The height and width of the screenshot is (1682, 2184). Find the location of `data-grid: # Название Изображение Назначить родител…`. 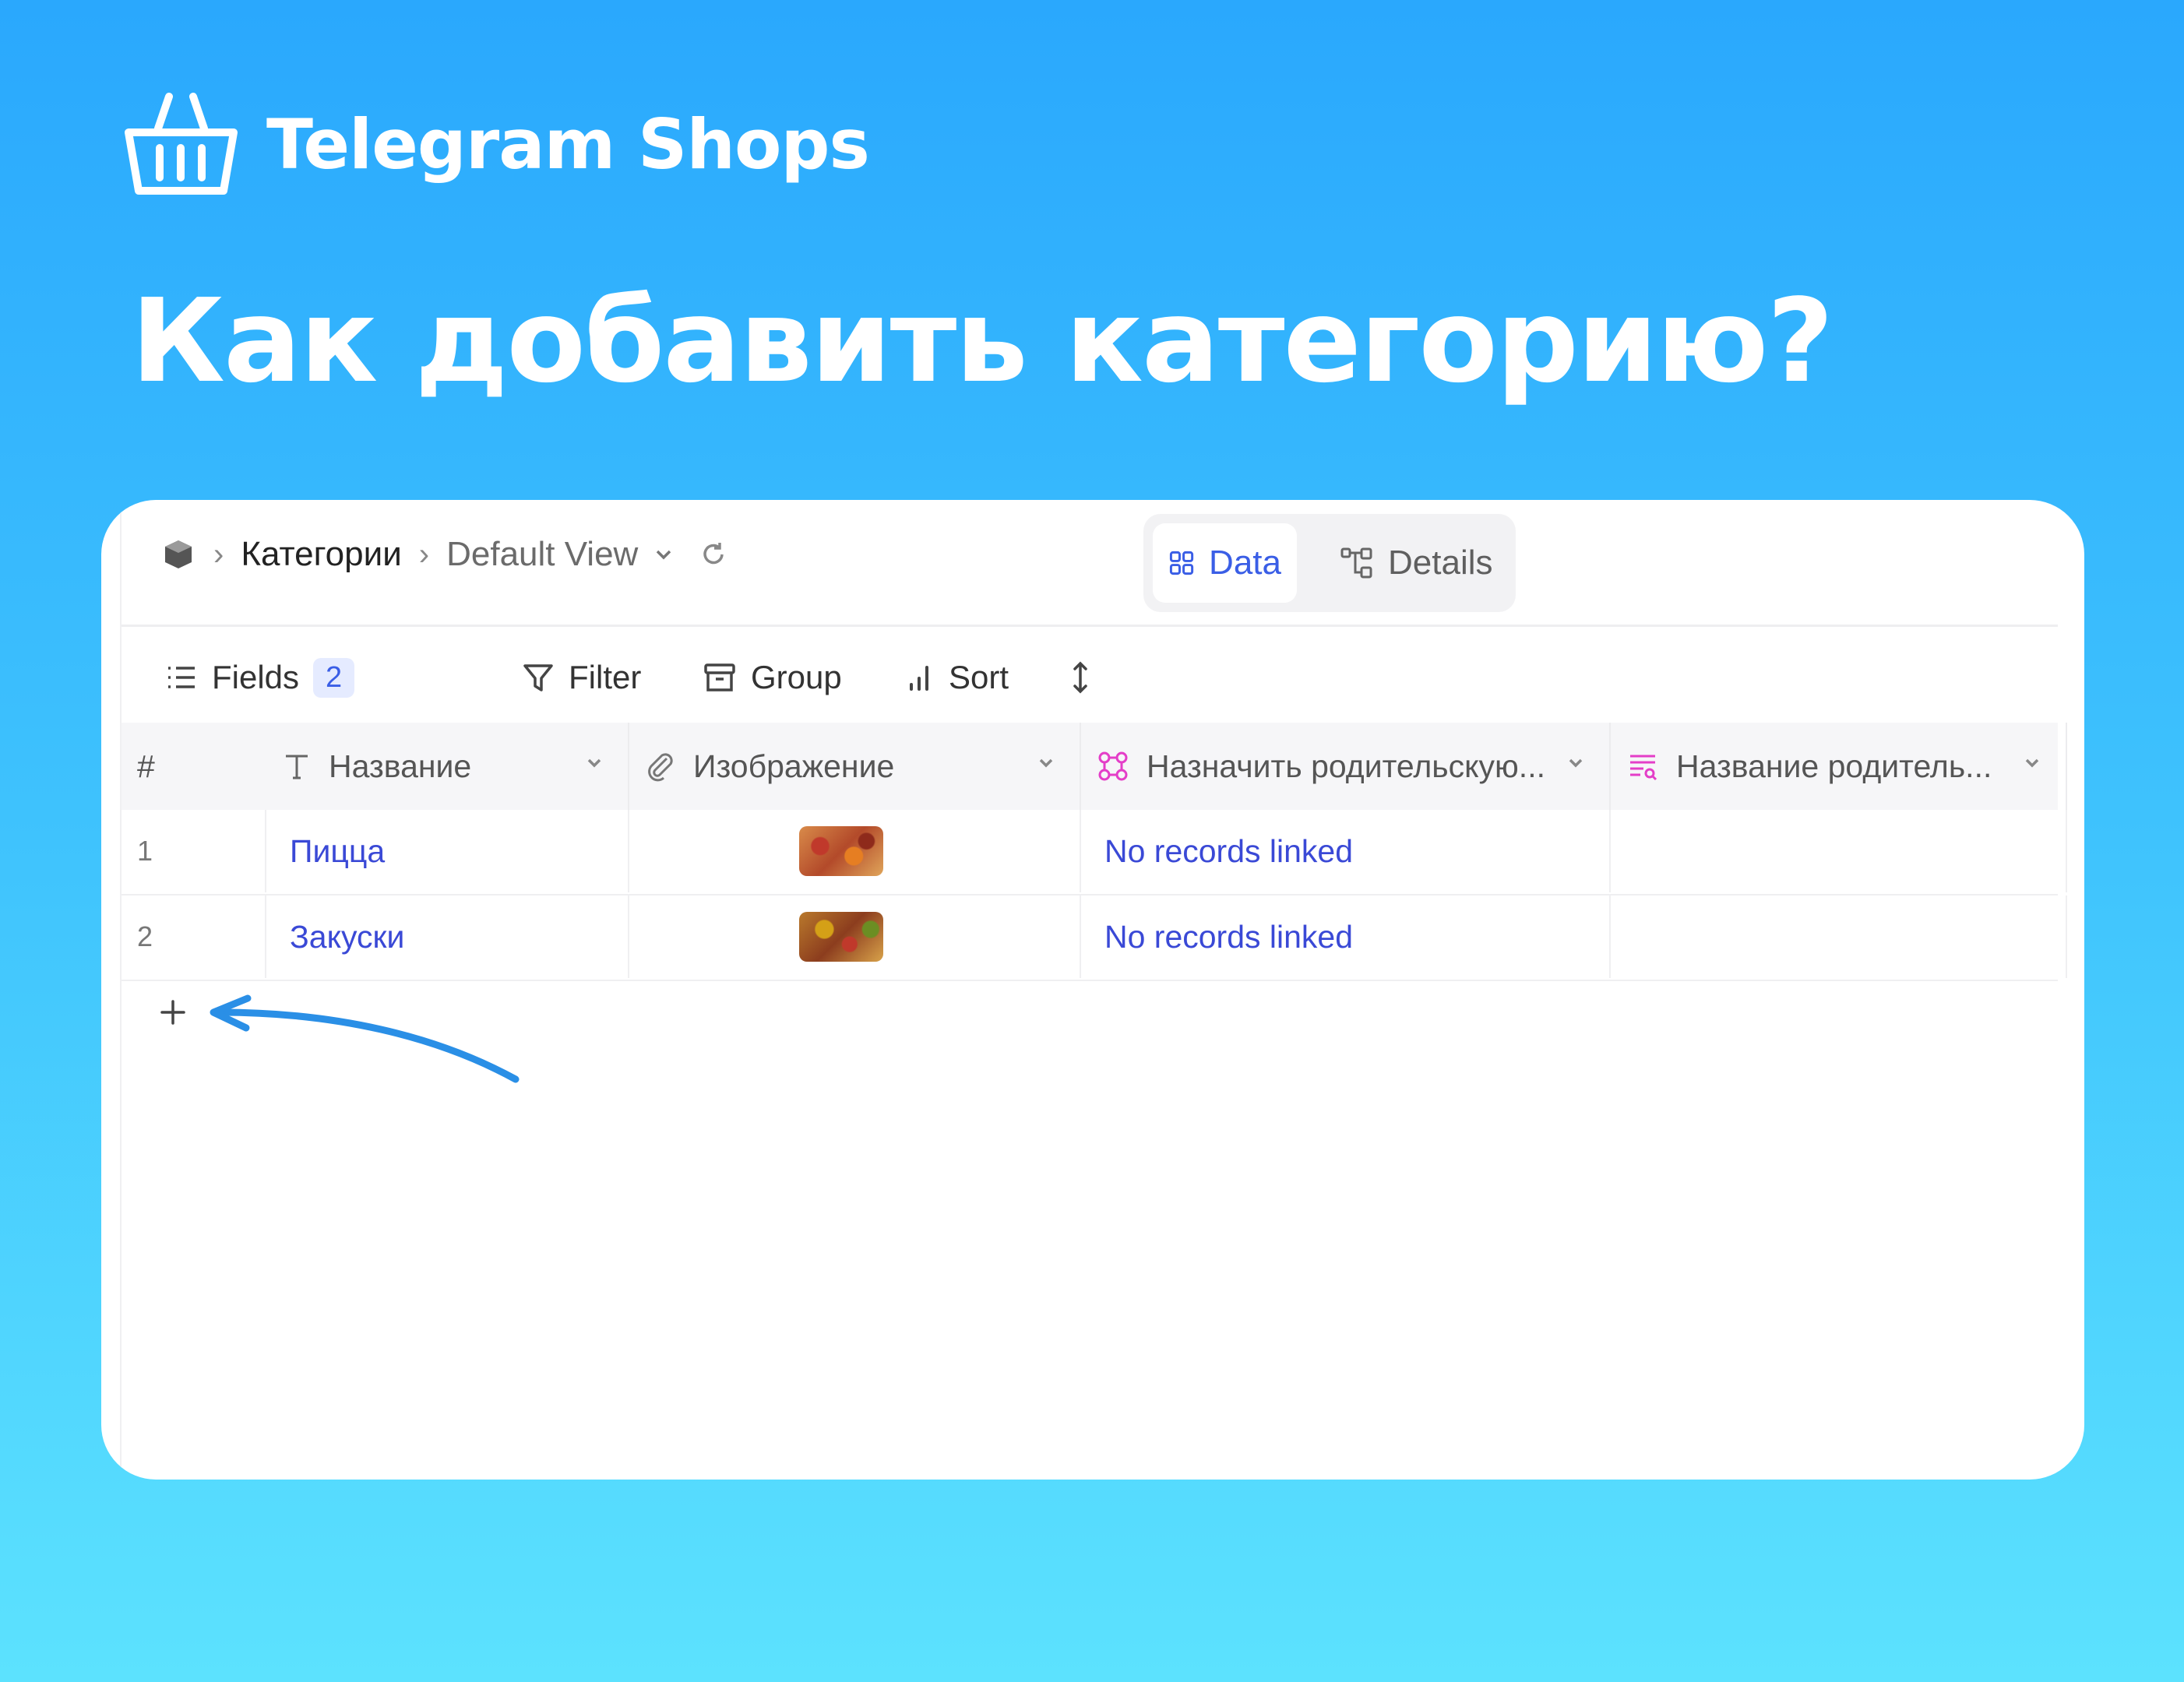

data-grid: # Название Изображение Назначить родител… is located at coordinates (1094, 852).